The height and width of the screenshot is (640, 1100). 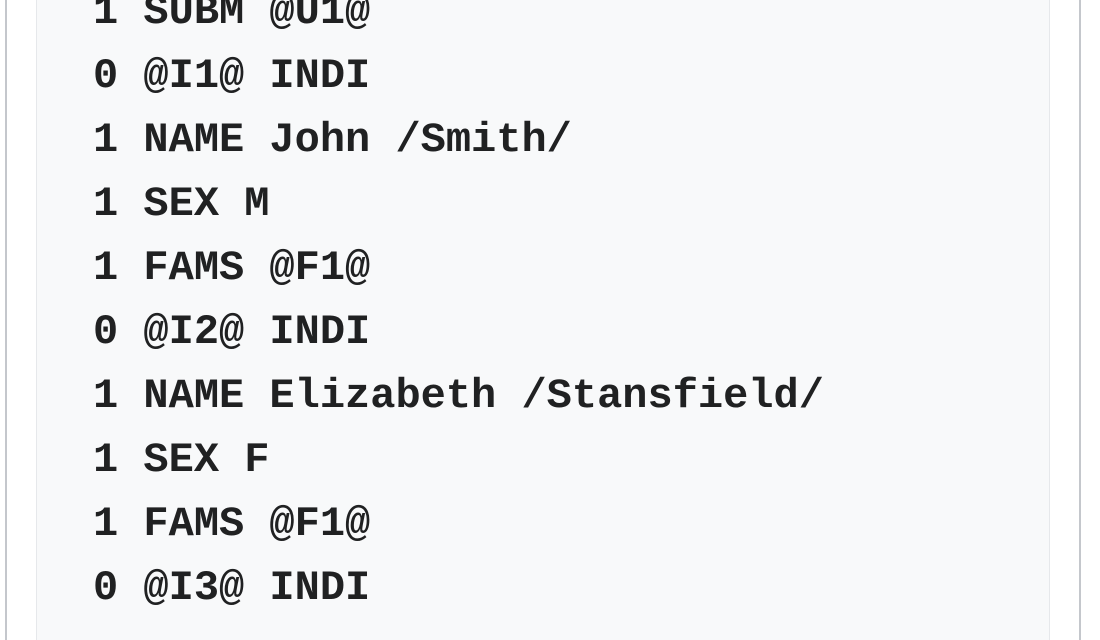 What do you see at coordinates (332, 140) in the screenshot?
I see `code-line-name-john: 1 NAME John /Smith/` at bounding box center [332, 140].